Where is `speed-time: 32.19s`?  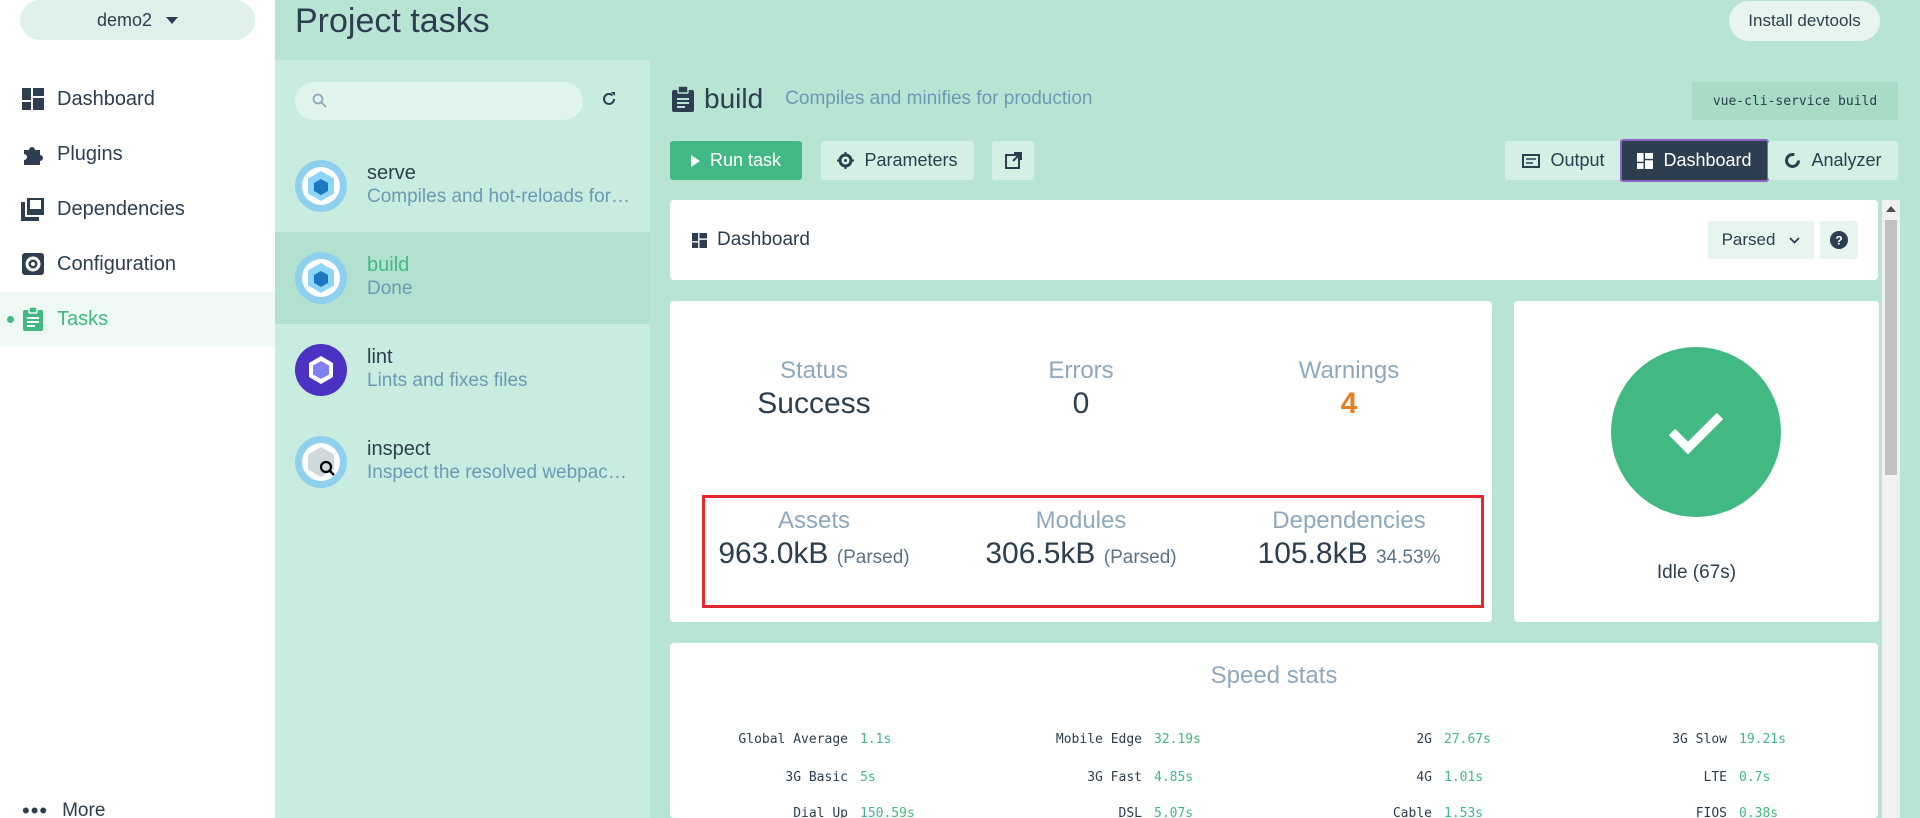 speed-time: 32.19s is located at coordinates (1177, 739).